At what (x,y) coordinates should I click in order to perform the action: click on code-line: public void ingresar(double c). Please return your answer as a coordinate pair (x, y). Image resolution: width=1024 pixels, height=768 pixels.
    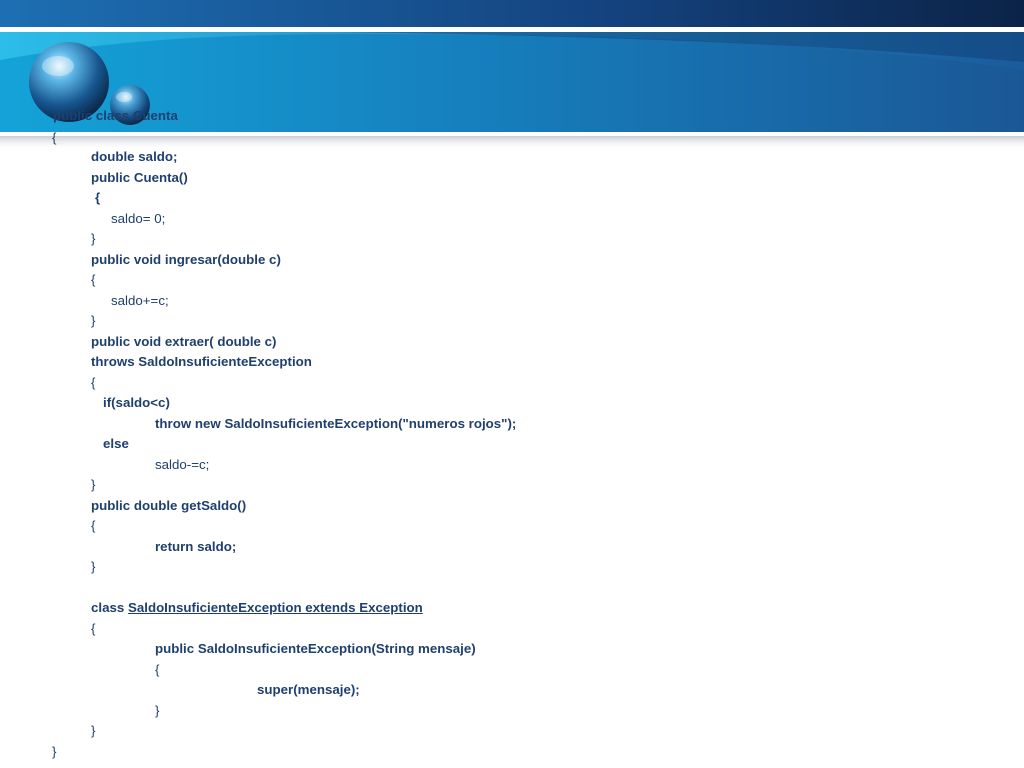
    Looking at the image, I should click on (186, 259).